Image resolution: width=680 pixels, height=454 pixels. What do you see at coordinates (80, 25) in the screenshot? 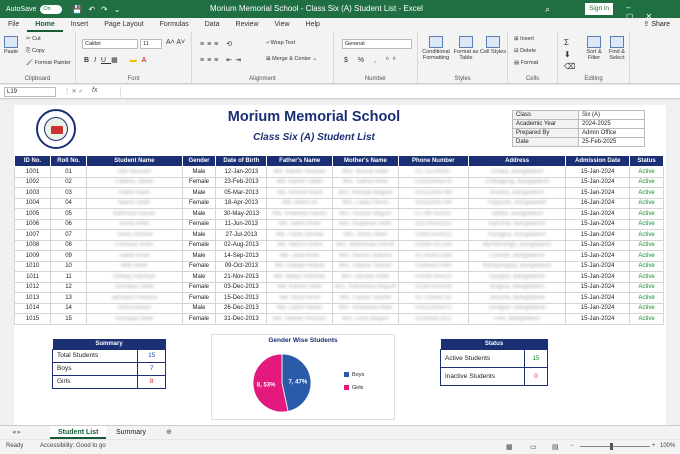
I see `tab-insert: Insert` at bounding box center [80, 25].